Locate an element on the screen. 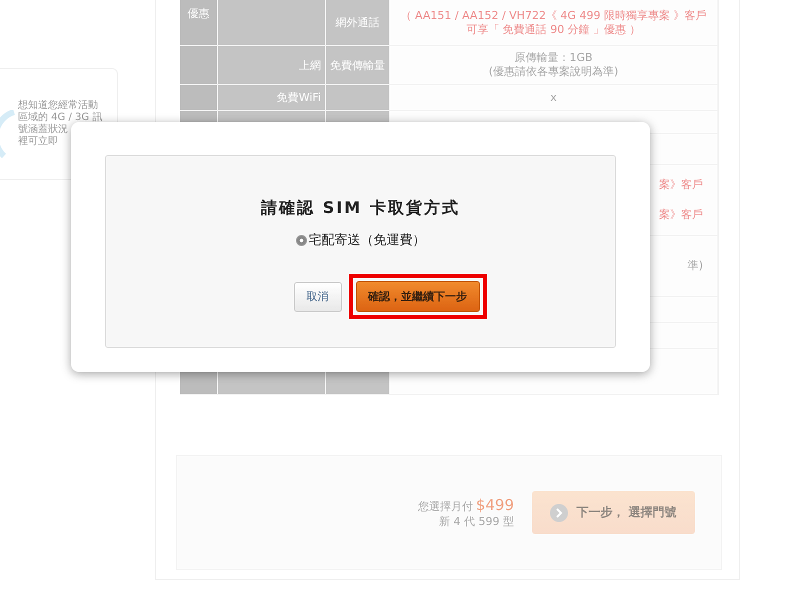 The height and width of the screenshot is (600, 800). info-text: 區域的 4G / 3G 訊 is located at coordinates (60, 118).